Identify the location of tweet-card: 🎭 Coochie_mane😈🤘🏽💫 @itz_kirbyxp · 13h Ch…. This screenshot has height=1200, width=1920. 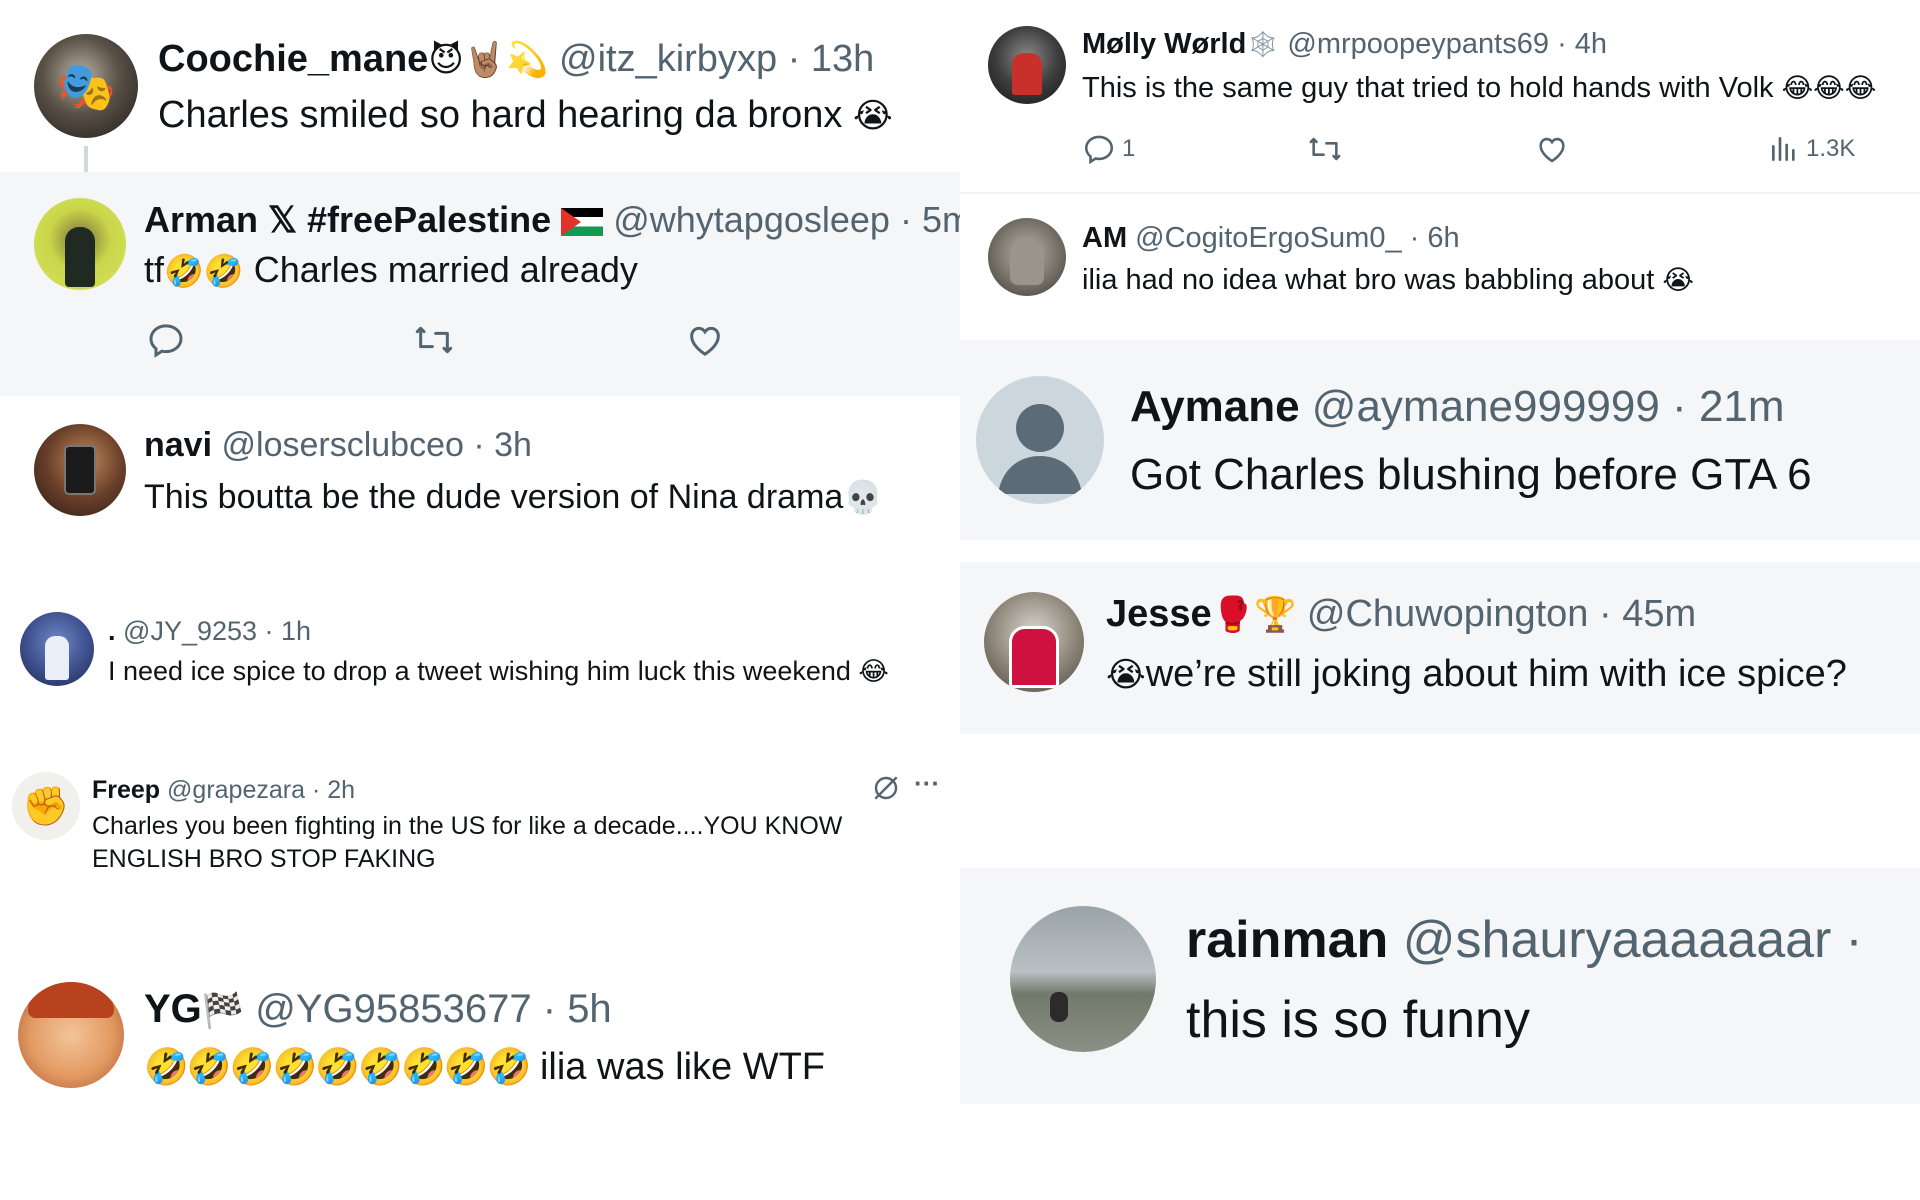
(480, 86).